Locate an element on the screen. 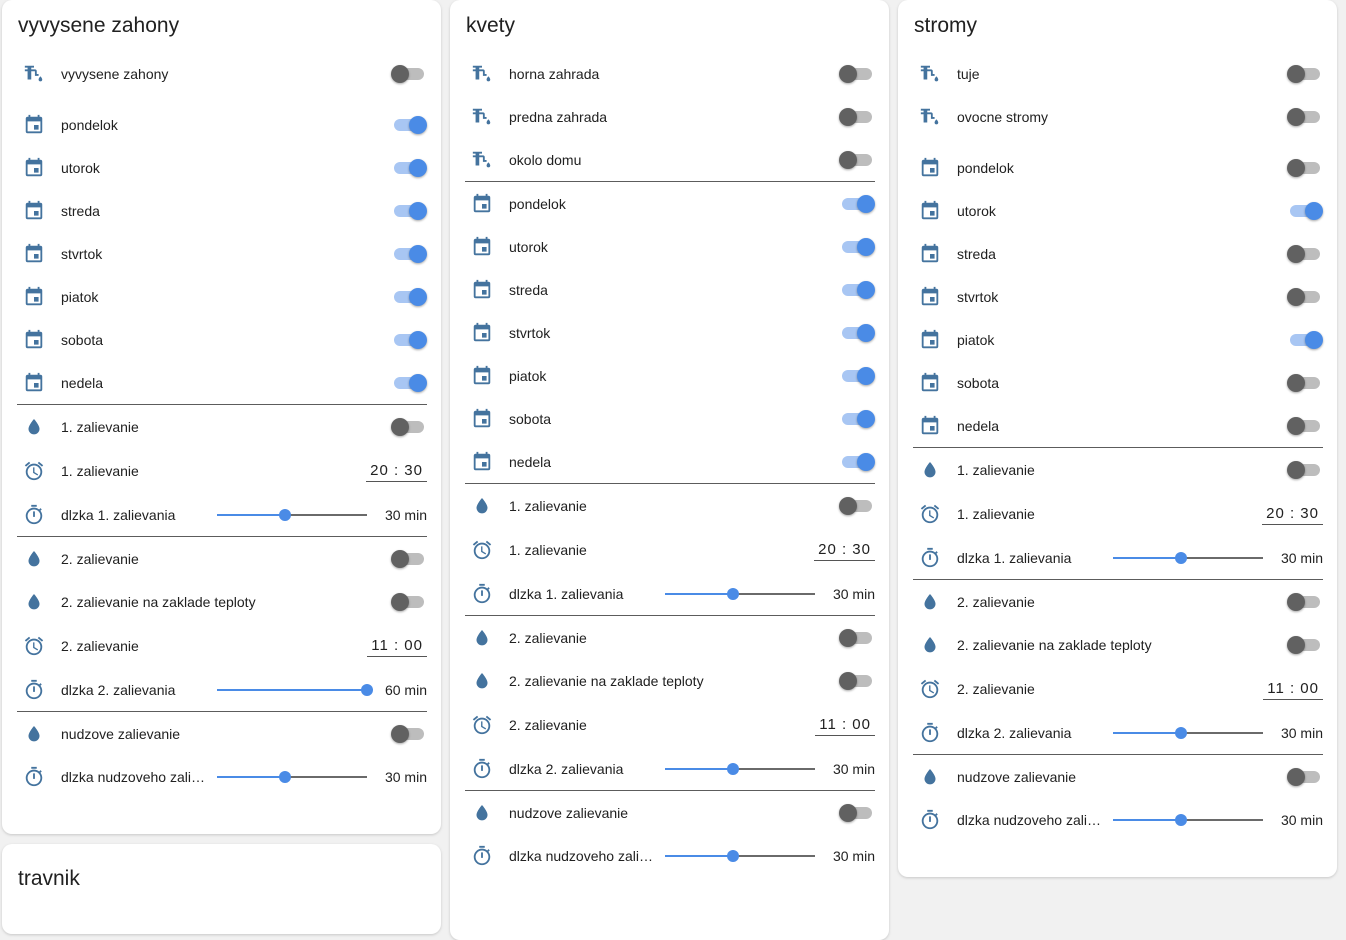 The image size is (1346, 940). valve-row: horna zahrada is located at coordinates (670, 73).